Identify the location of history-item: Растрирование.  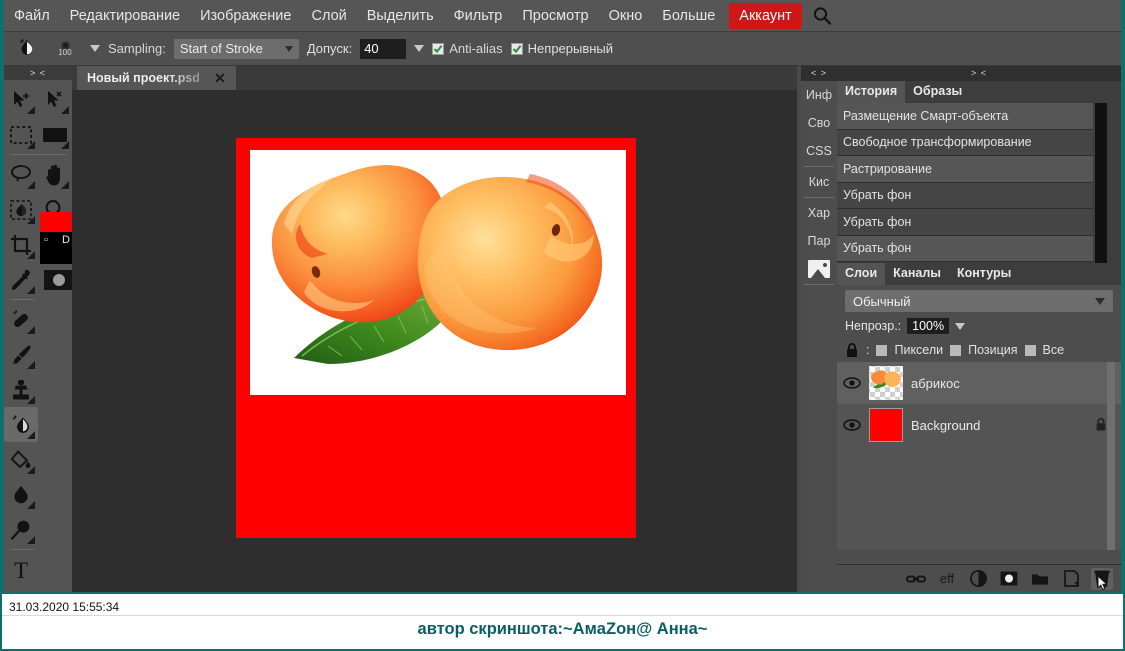
(965, 169).